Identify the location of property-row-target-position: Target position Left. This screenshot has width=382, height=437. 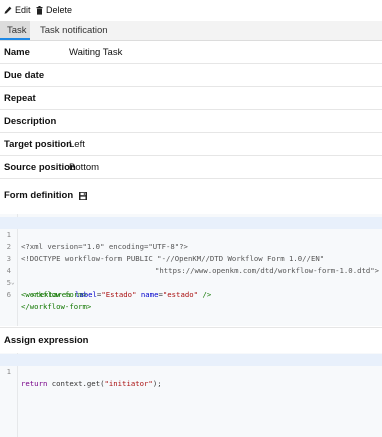
(191, 144).